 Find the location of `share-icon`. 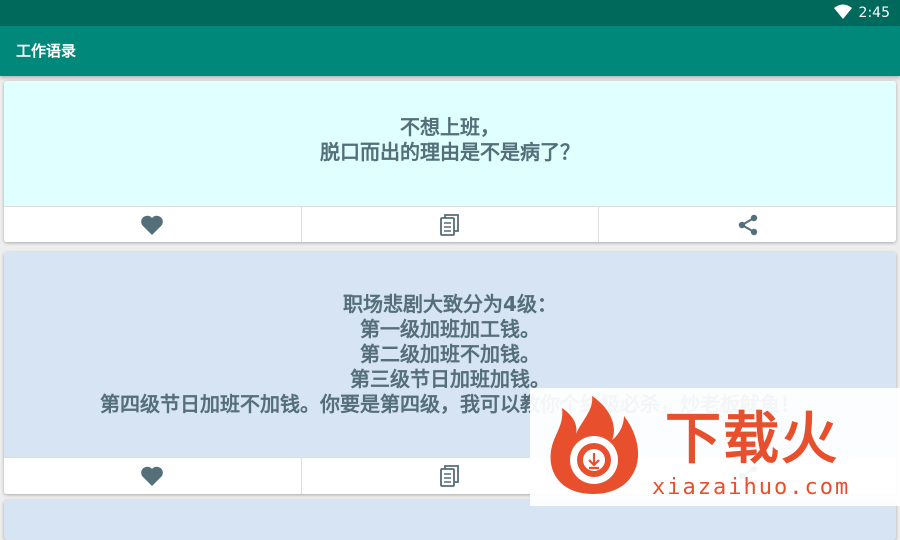

share-icon is located at coordinates (748, 225).